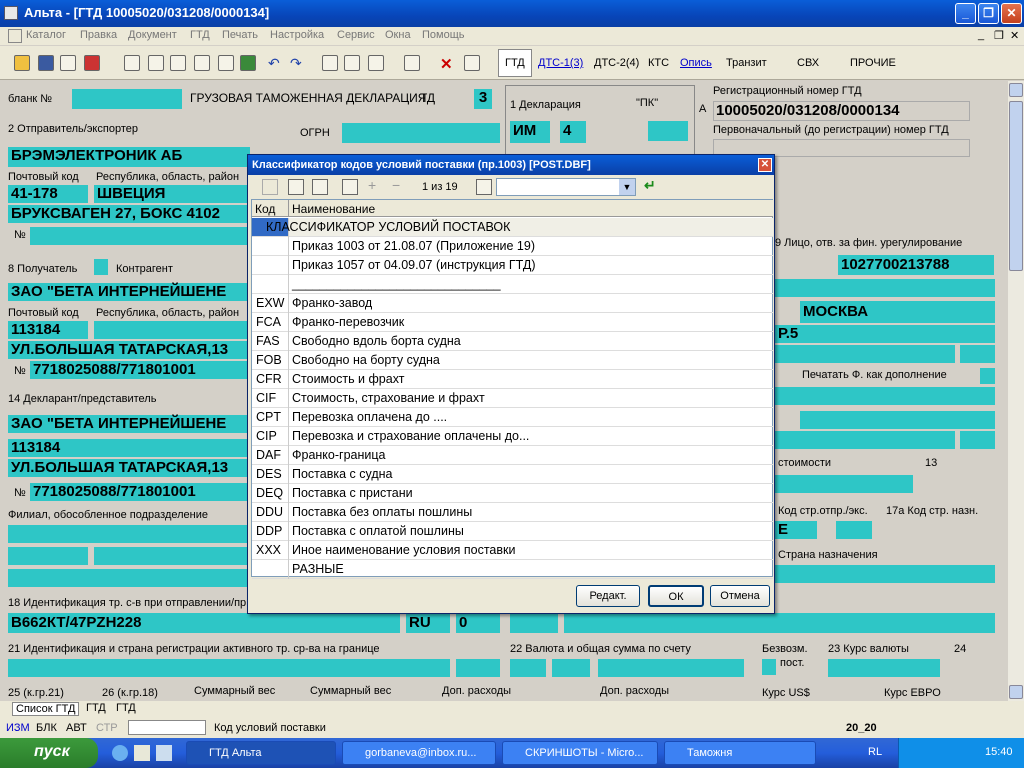 The image size is (1024, 768). What do you see at coordinates (512, 531) in the screenshot?
I see `classifier-row: DDP Поставка с оплатой пошлины` at bounding box center [512, 531].